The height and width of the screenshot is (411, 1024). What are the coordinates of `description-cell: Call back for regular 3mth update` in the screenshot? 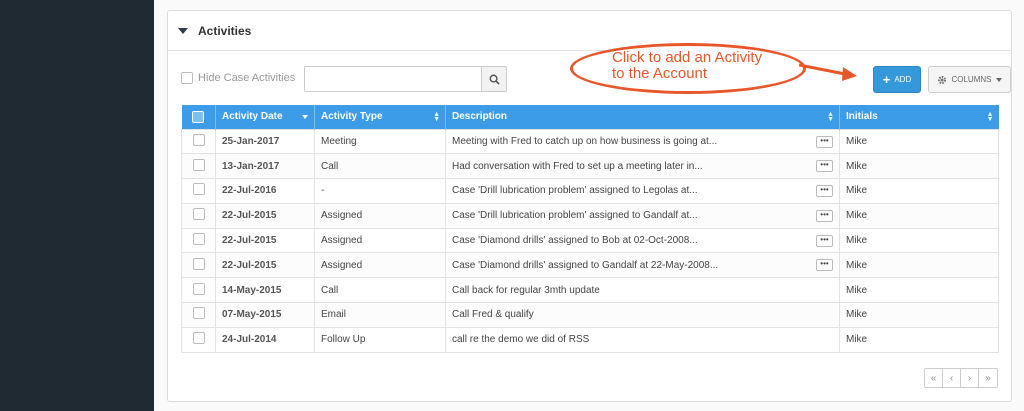 It's located at (642, 290).